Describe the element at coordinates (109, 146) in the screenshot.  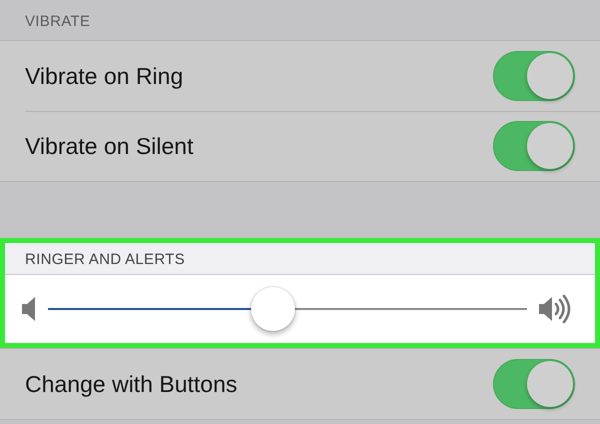
I see `setting-label: Vibrate on Silent` at that location.